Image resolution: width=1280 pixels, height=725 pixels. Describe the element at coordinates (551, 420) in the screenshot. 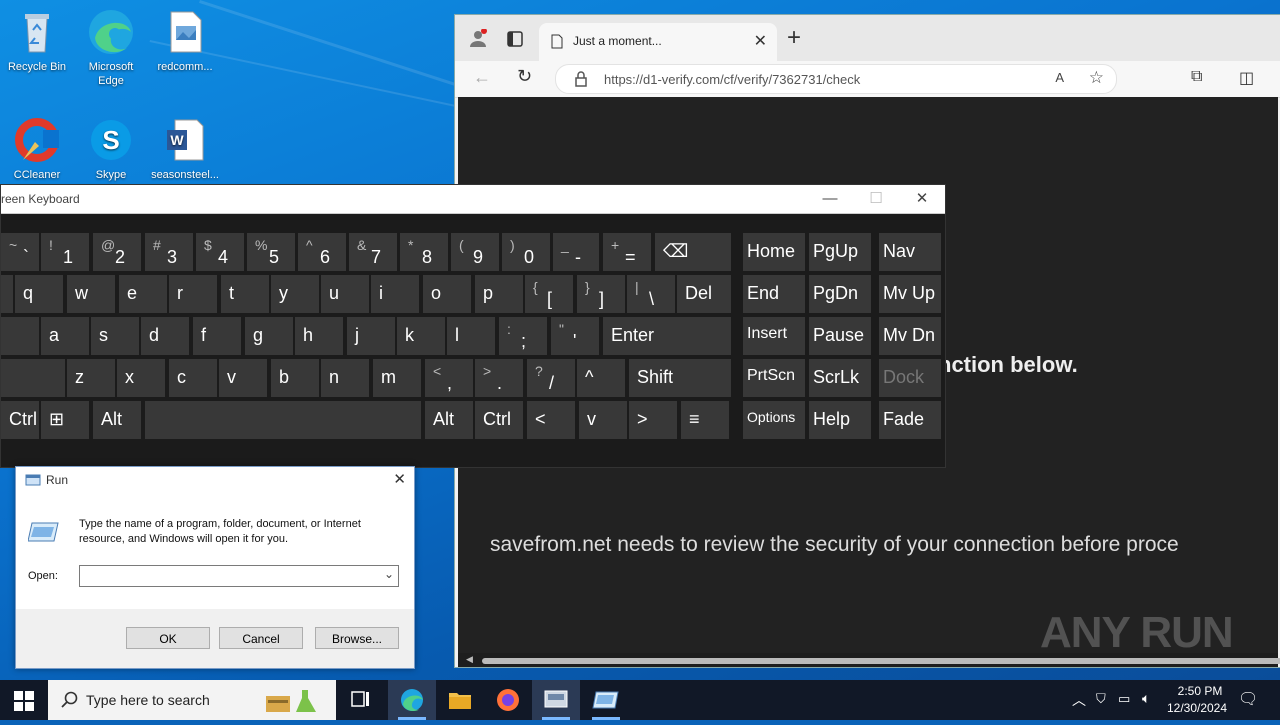

I see `key--4-6: <` at that location.